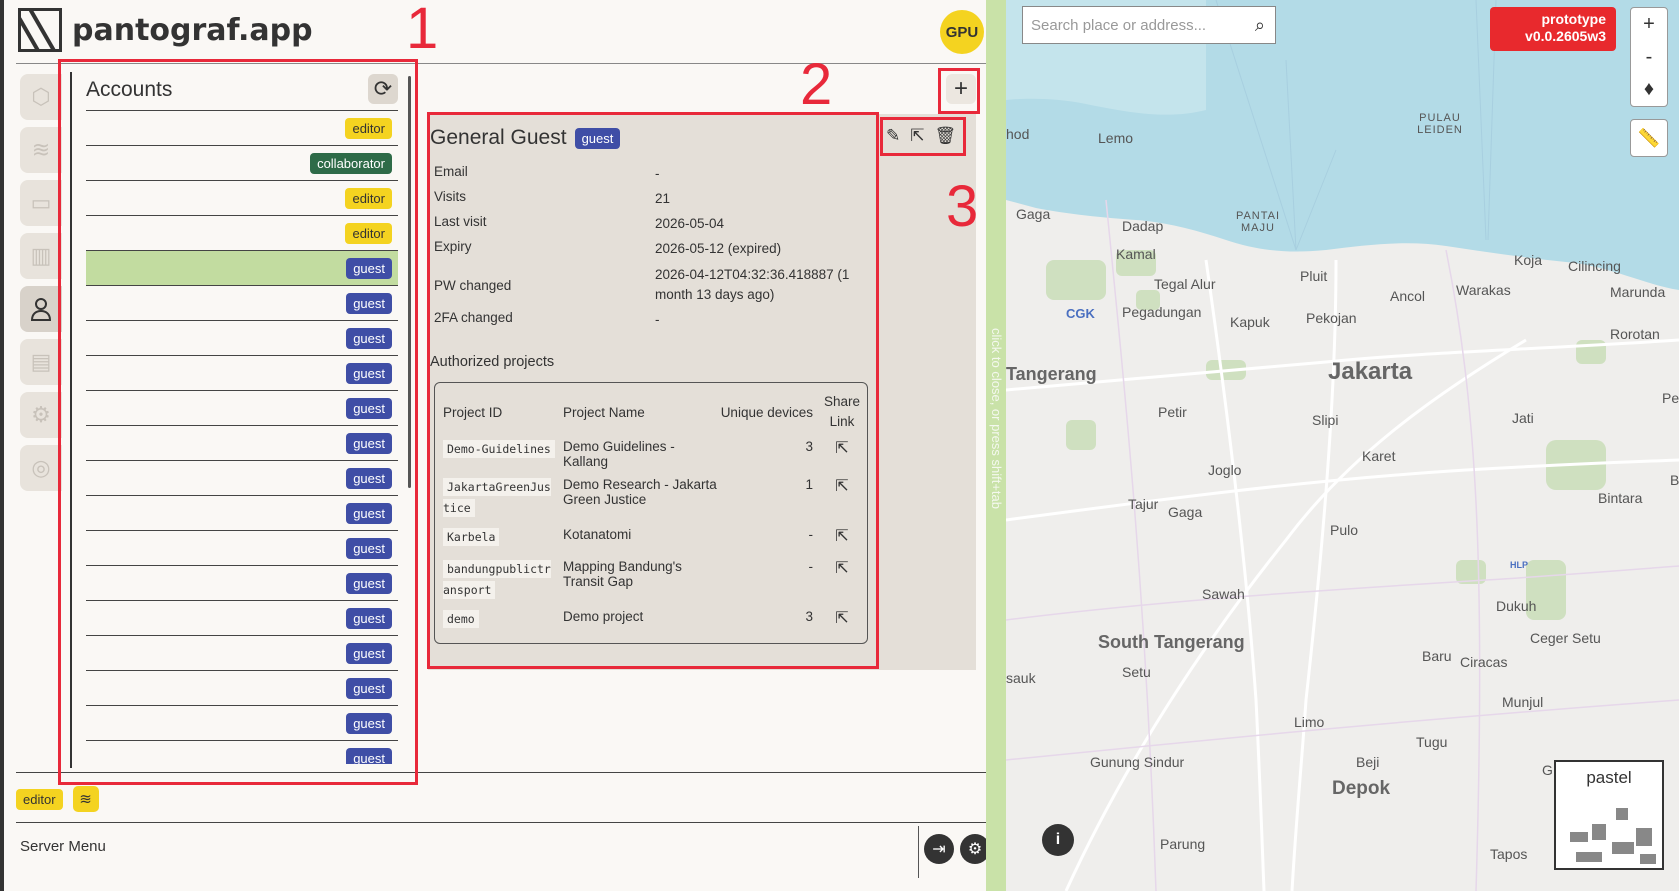 This screenshot has width=1679, height=891. I want to click on map-place-label: Warakas, so click(1483, 290).